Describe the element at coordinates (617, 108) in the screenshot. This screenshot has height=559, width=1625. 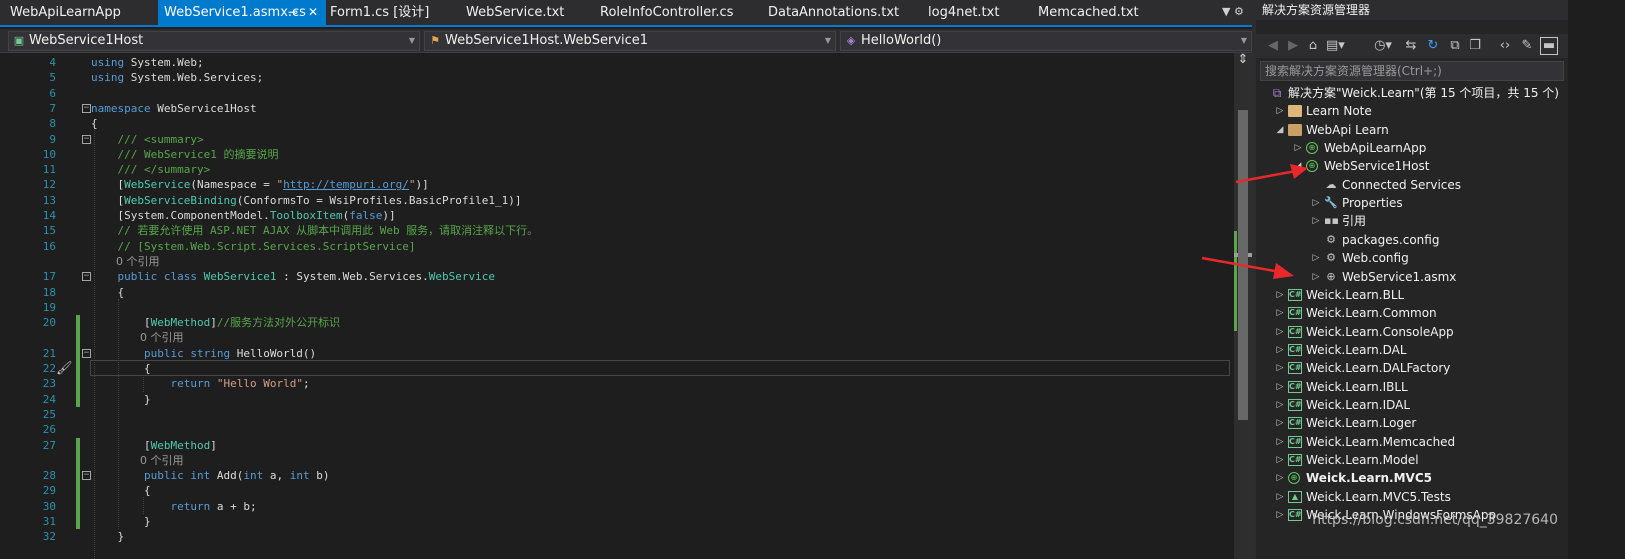
I see `code-line: 7 − namespace WebService1Host` at that location.